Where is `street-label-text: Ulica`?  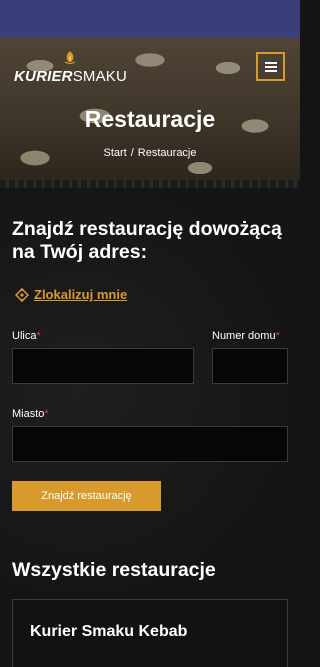 street-label-text: Ulica is located at coordinates (24, 336).